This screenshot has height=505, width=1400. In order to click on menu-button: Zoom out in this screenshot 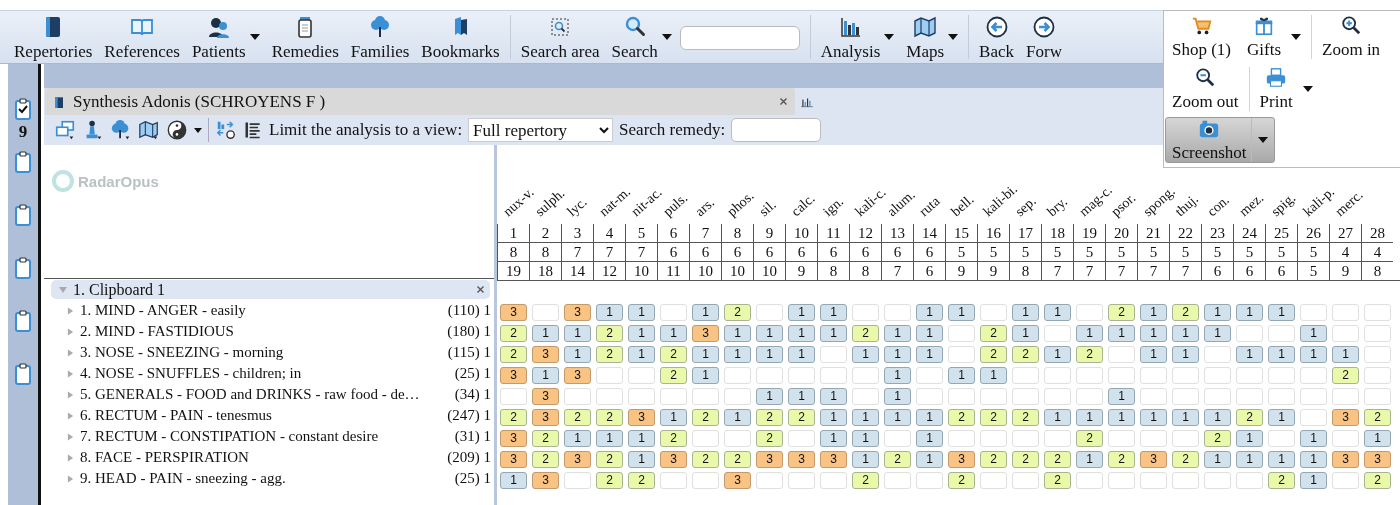, I will do `click(1205, 89)`.